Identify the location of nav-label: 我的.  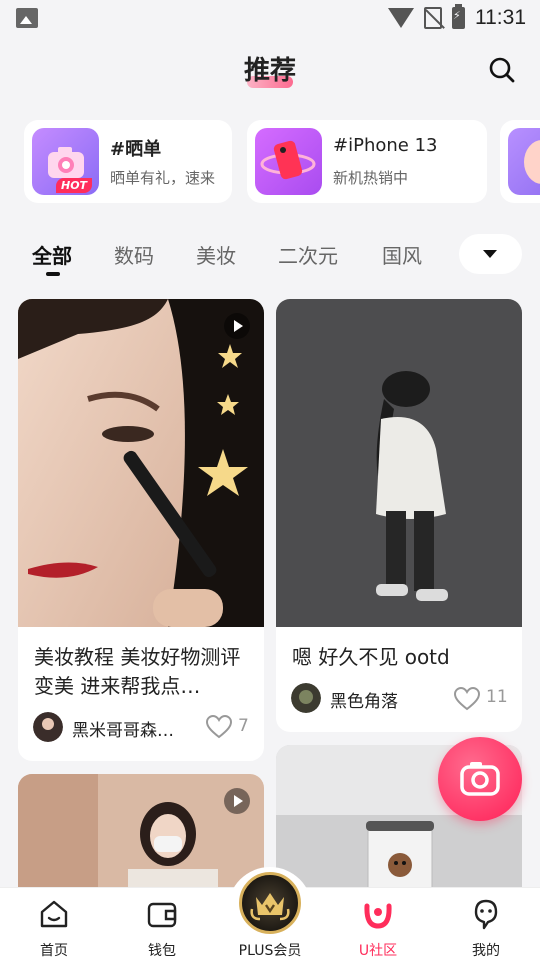
(486, 951).